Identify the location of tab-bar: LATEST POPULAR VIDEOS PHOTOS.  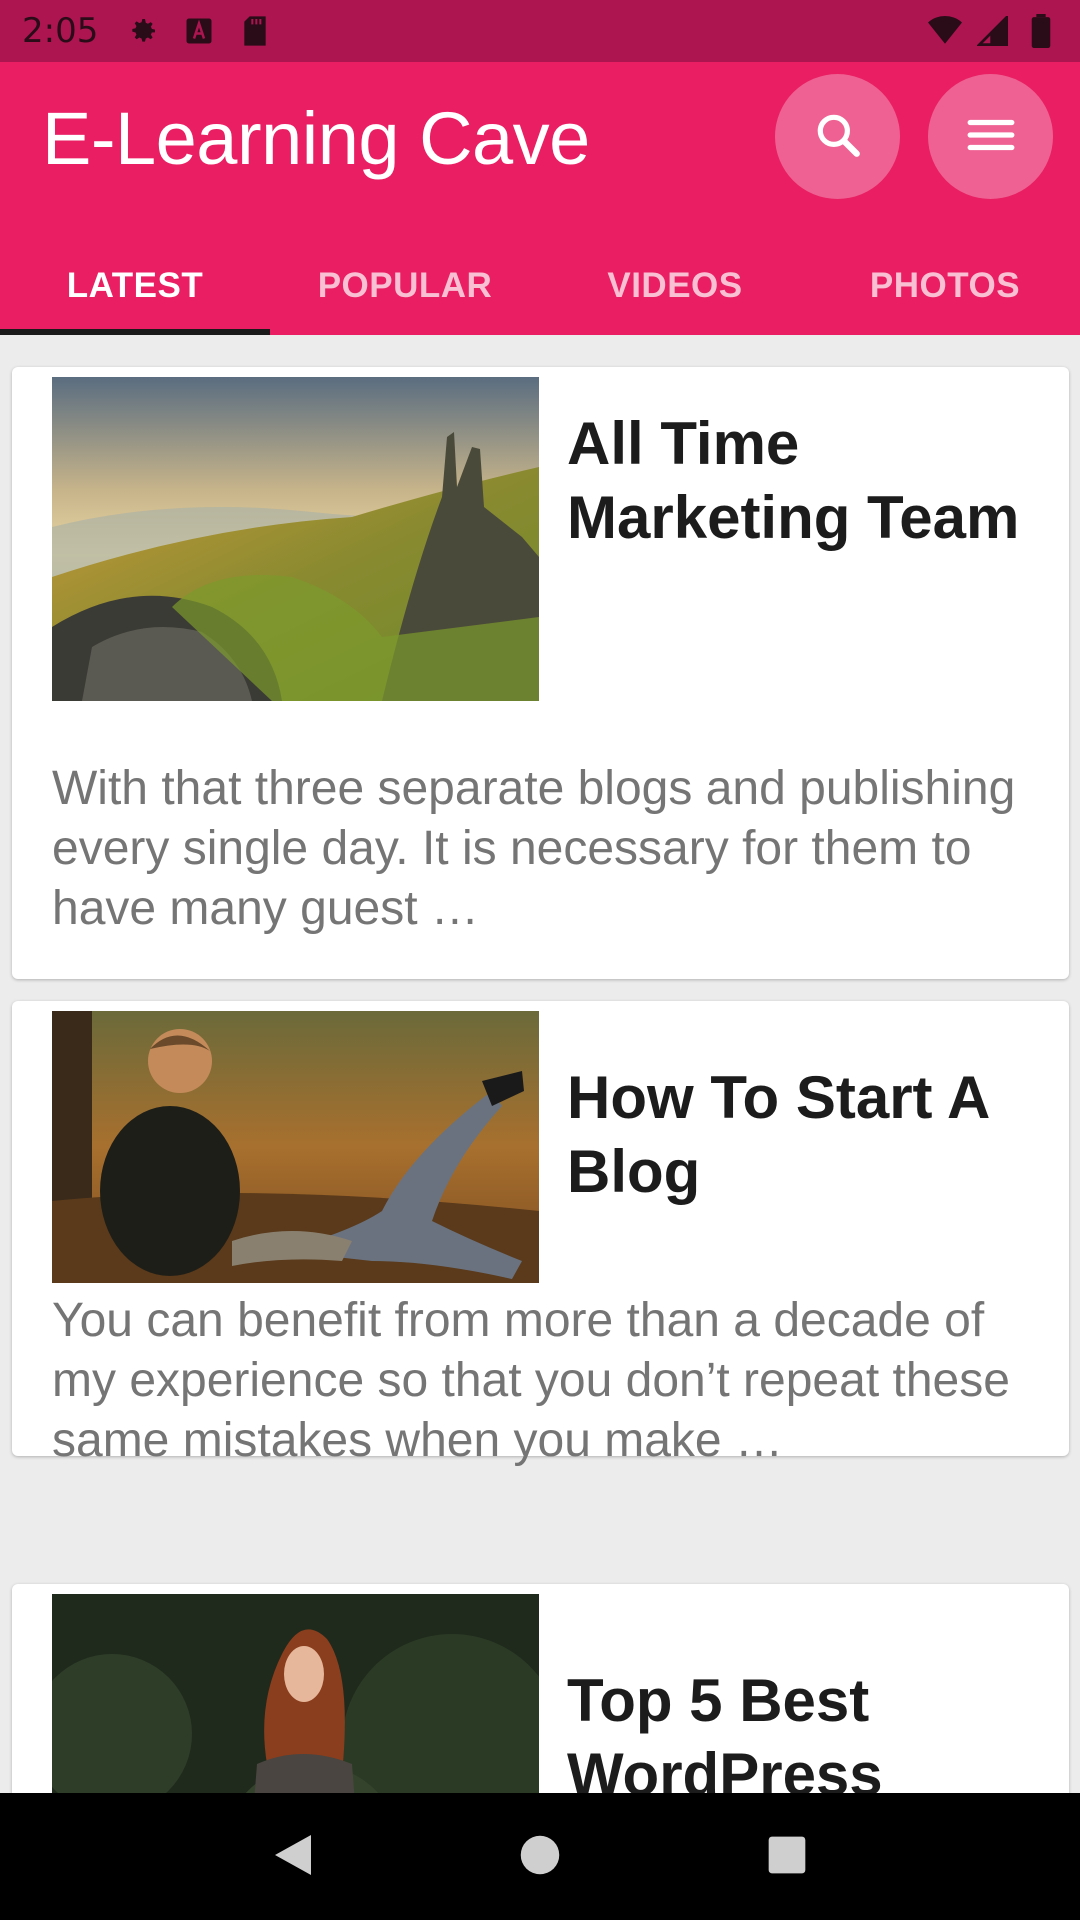
(540, 286).